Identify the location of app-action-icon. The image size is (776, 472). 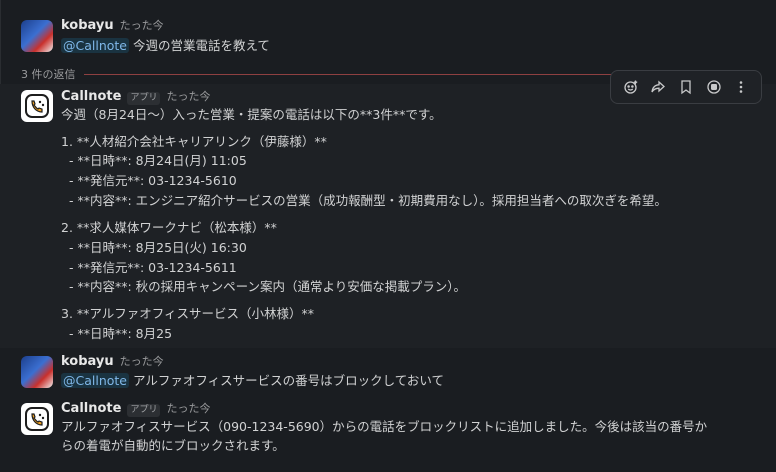
(714, 87).